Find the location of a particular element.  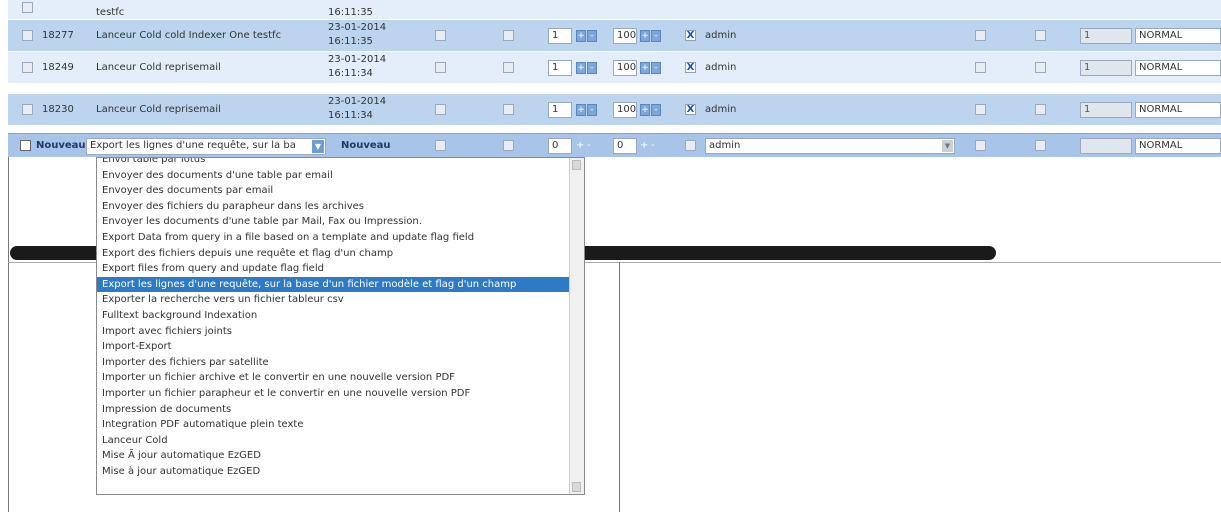

quantity-field: 0 is located at coordinates (560, 146).